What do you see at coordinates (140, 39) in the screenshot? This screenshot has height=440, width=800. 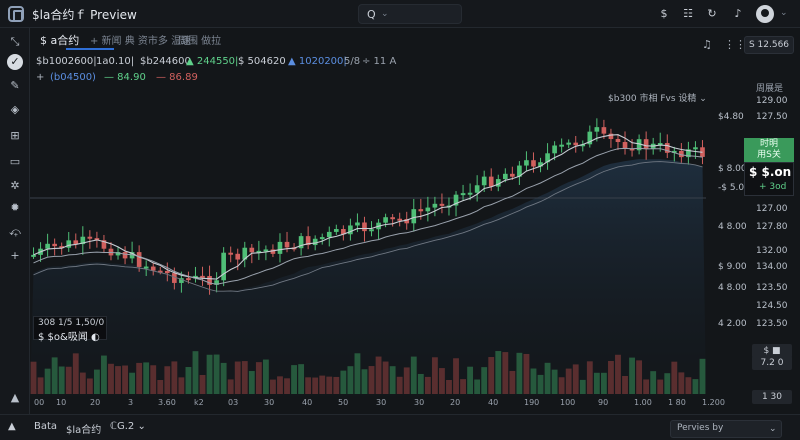 I see `tab-news: + 新闻 典 资市多 温速` at bounding box center [140, 39].